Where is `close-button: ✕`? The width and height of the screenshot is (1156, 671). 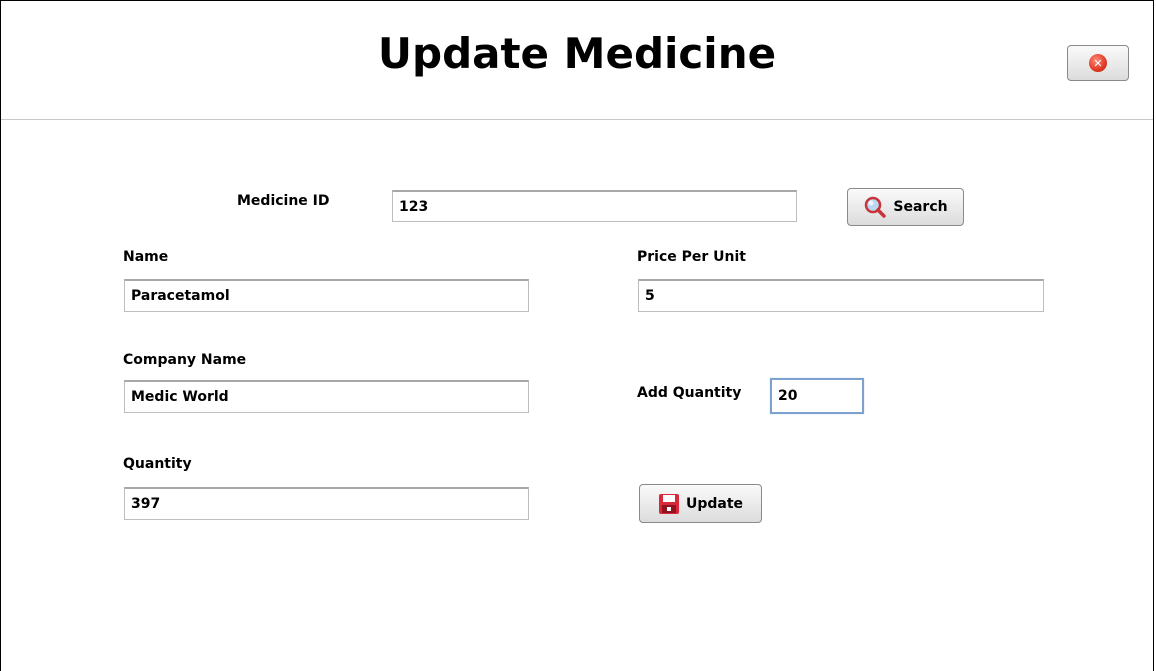 close-button: ✕ is located at coordinates (1098, 63).